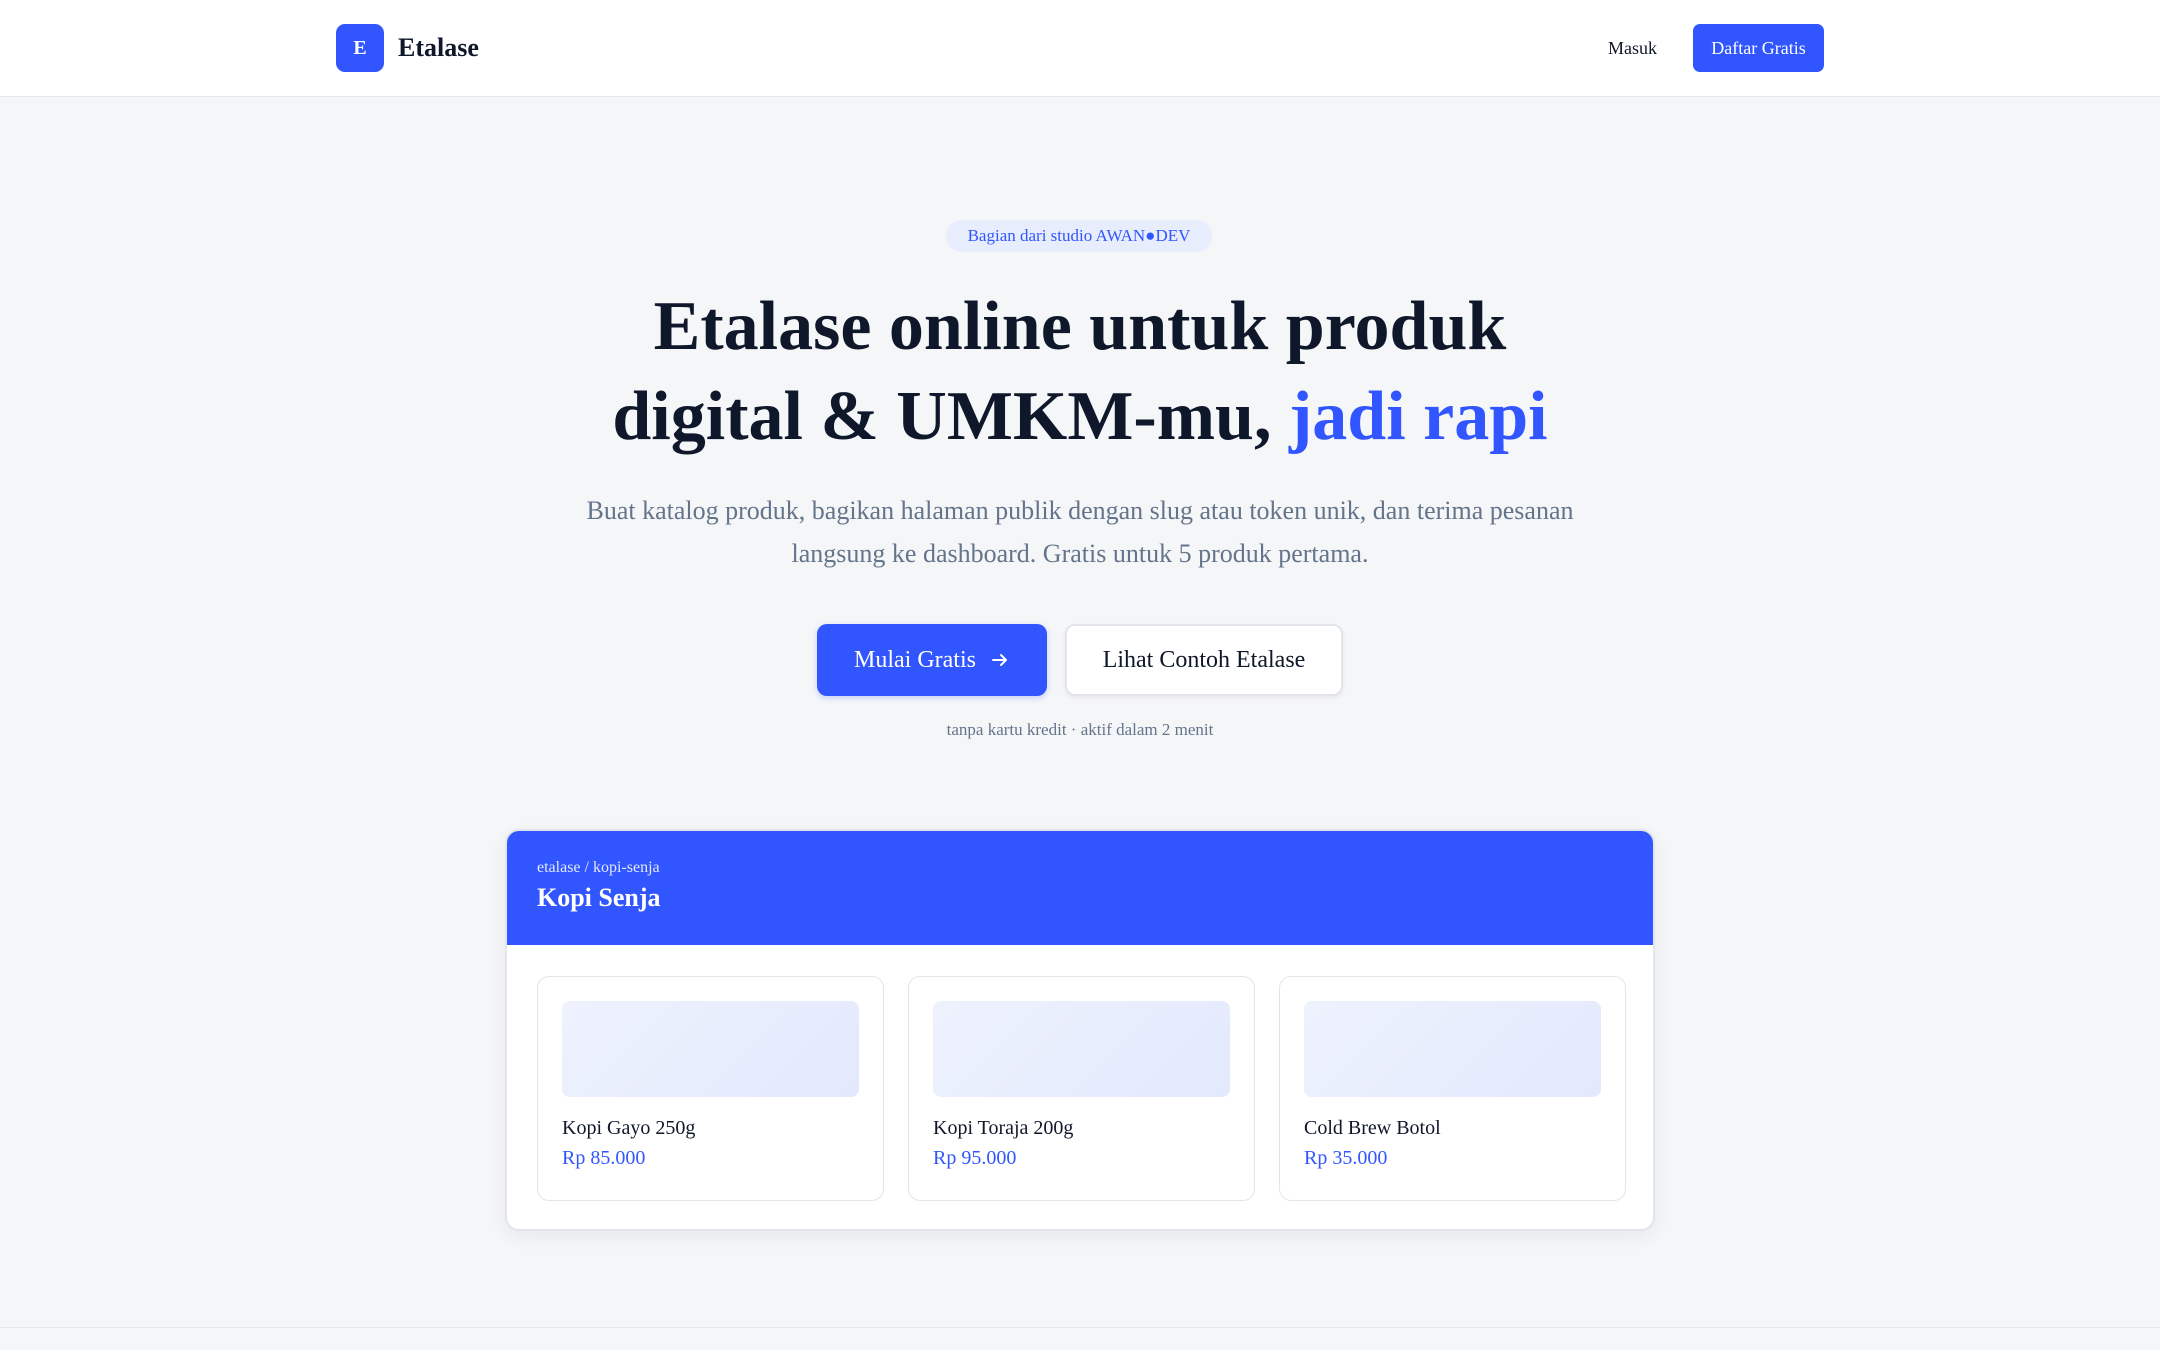 This screenshot has width=2160, height=1350. What do you see at coordinates (1418, 416) in the screenshot?
I see `hero-title-accent: jadi rapi` at bounding box center [1418, 416].